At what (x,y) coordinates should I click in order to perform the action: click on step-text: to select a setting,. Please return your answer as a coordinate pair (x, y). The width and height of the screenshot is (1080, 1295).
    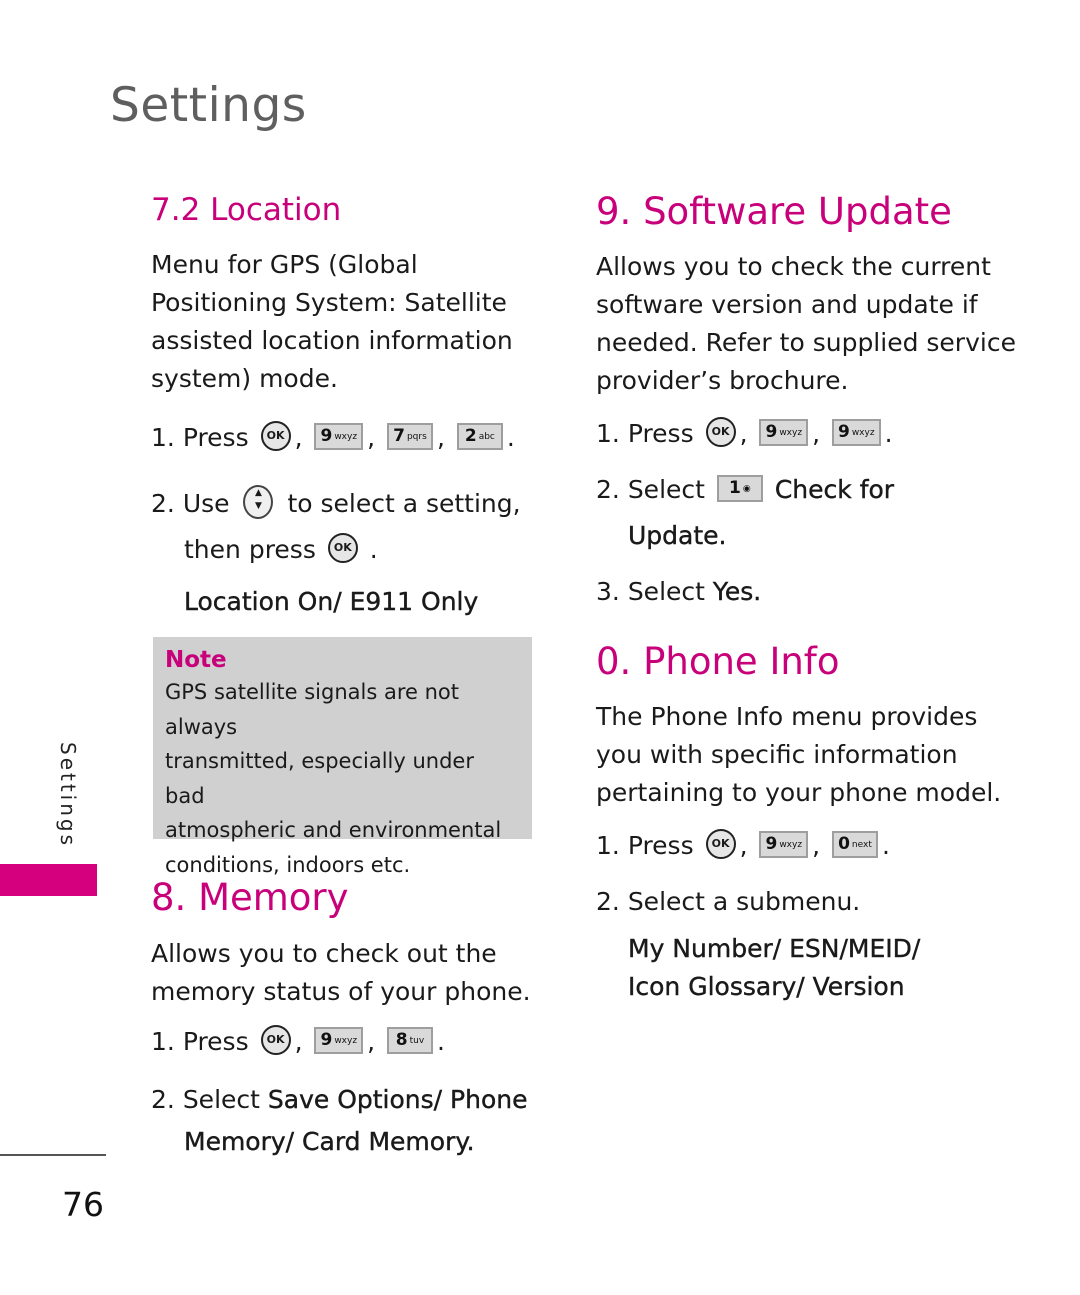
    Looking at the image, I should click on (404, 503).